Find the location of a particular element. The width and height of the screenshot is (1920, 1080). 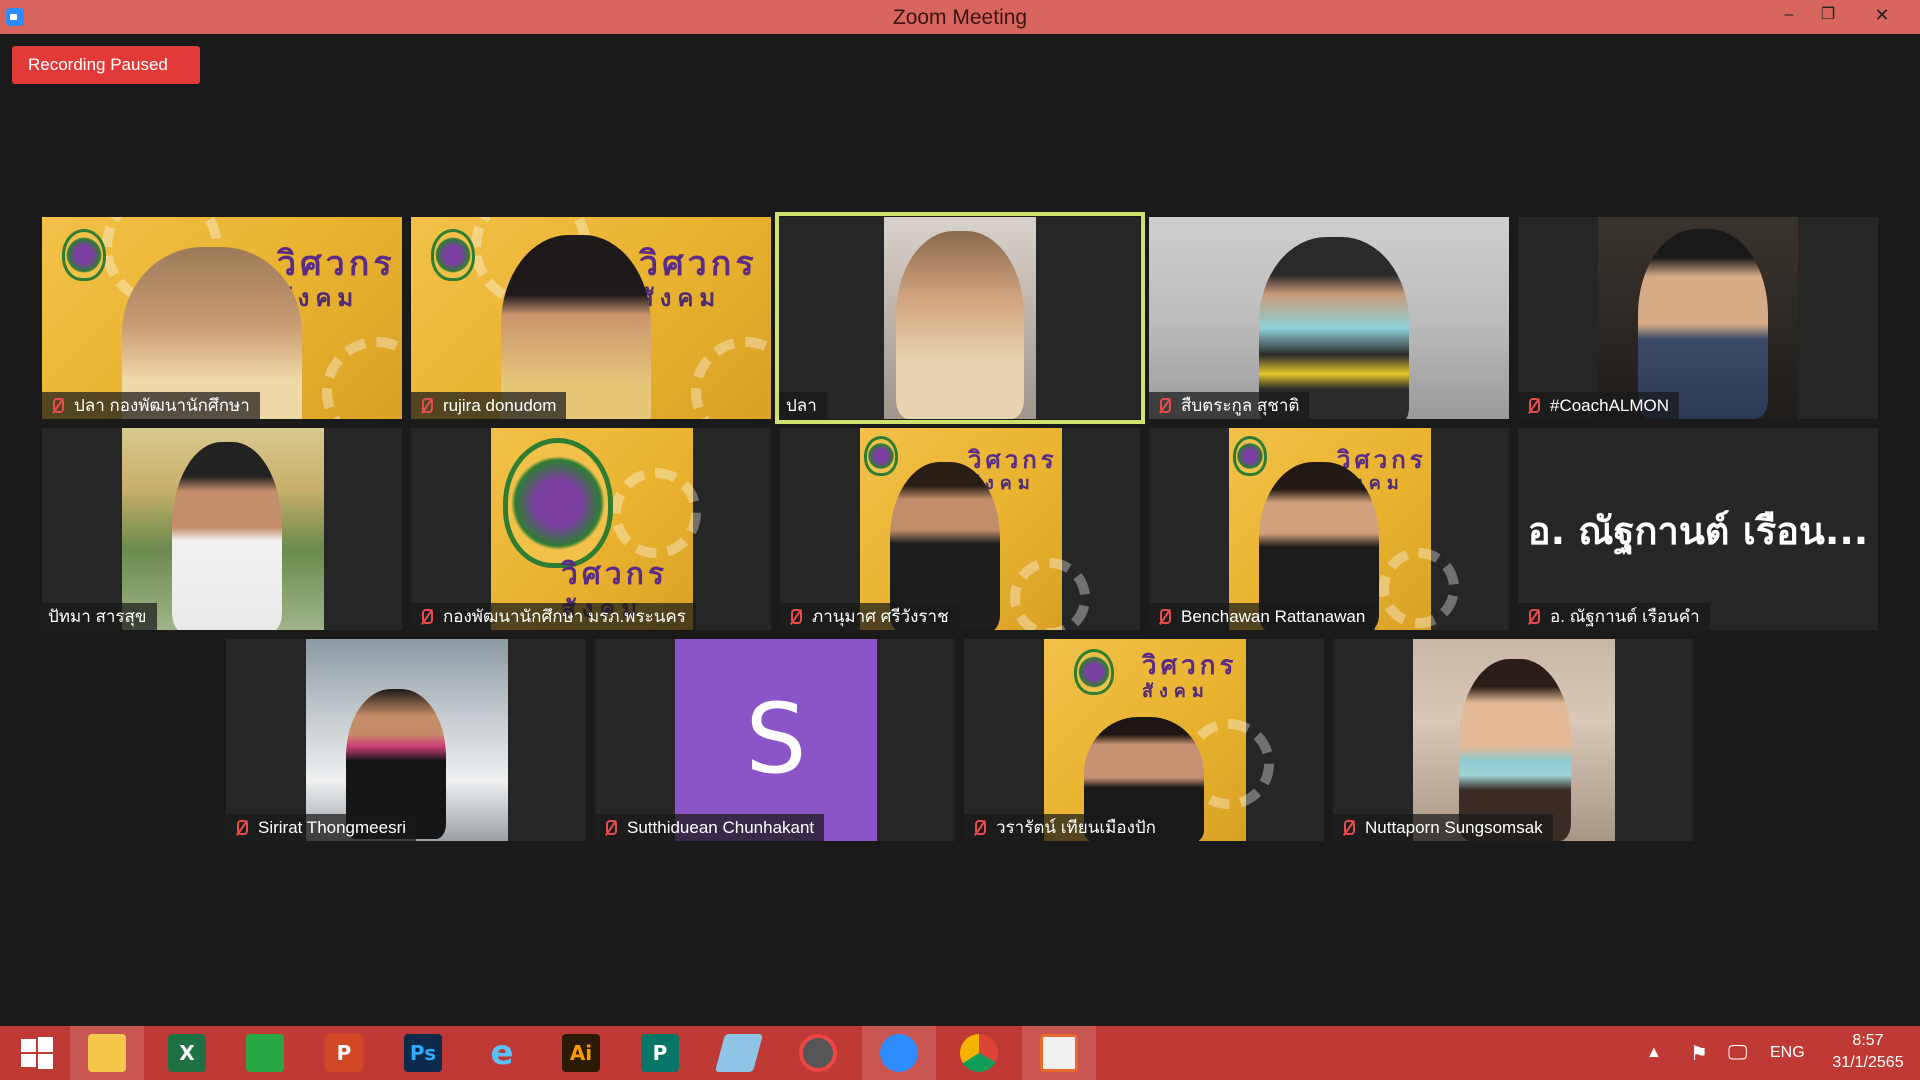

file-explorer-icon is located at coordinates (107, 1053).